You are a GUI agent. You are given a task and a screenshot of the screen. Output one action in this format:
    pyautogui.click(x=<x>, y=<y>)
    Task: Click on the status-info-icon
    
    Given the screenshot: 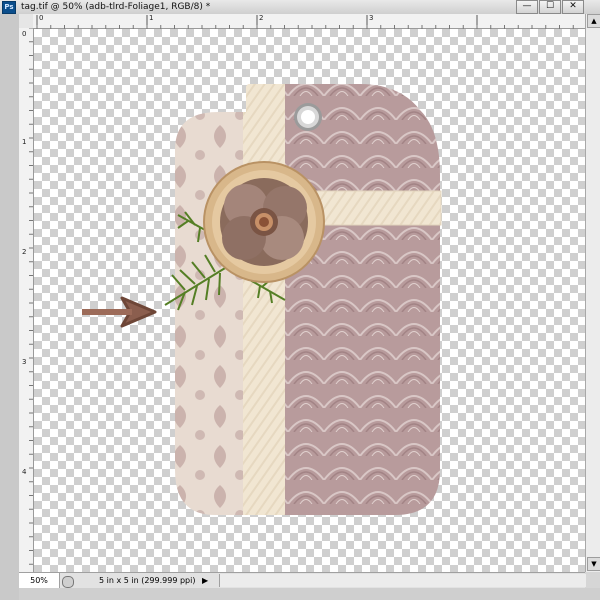 What is the action you would take?
    pyautogui.click(x=68, y=582)
    